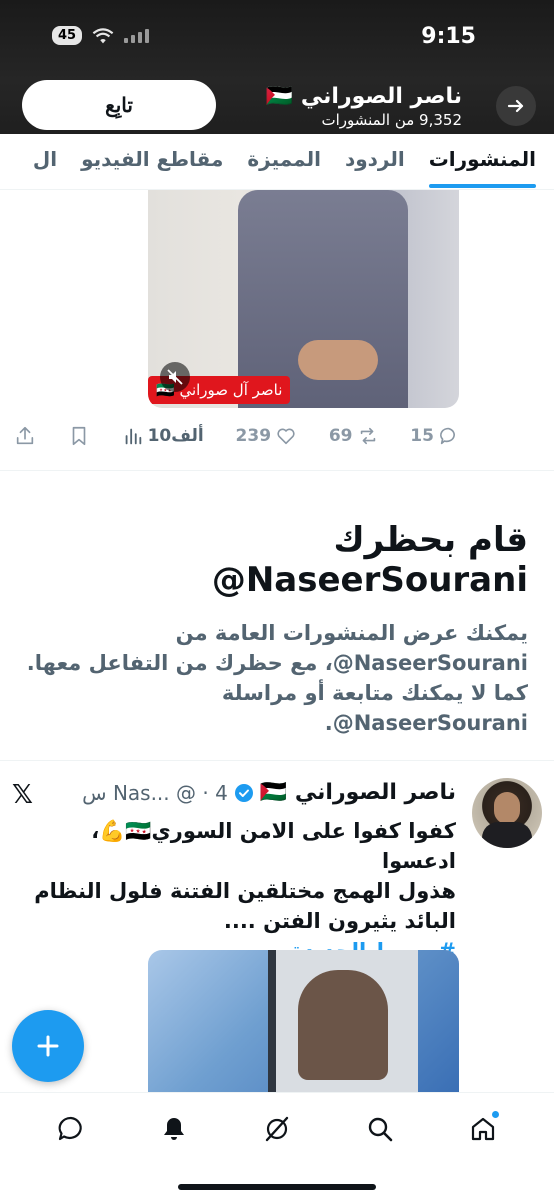 The height and width of the screenshot is (1200, 554). I want to click on back-button, so click(516, 106).